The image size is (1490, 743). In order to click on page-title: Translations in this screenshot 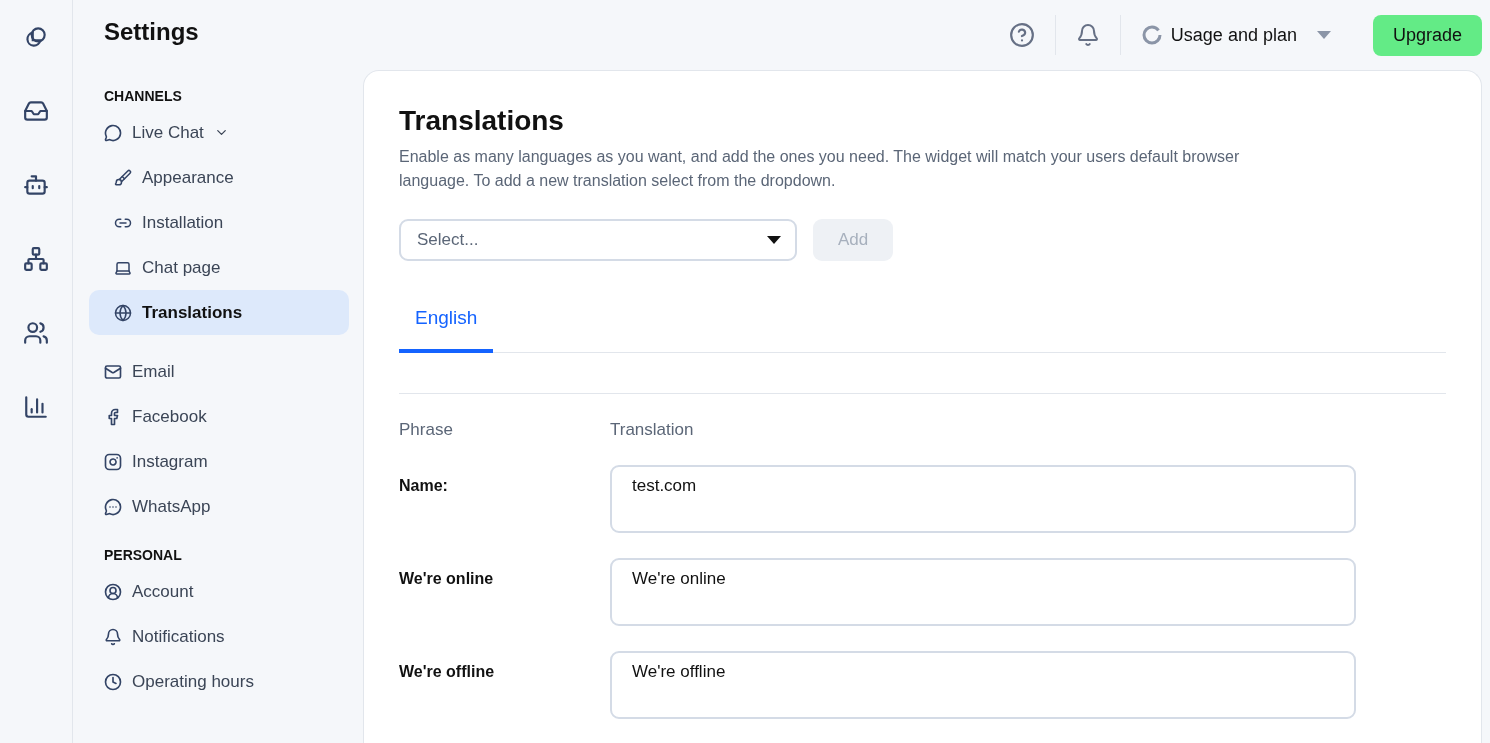, I will do `click(482, 121)`.